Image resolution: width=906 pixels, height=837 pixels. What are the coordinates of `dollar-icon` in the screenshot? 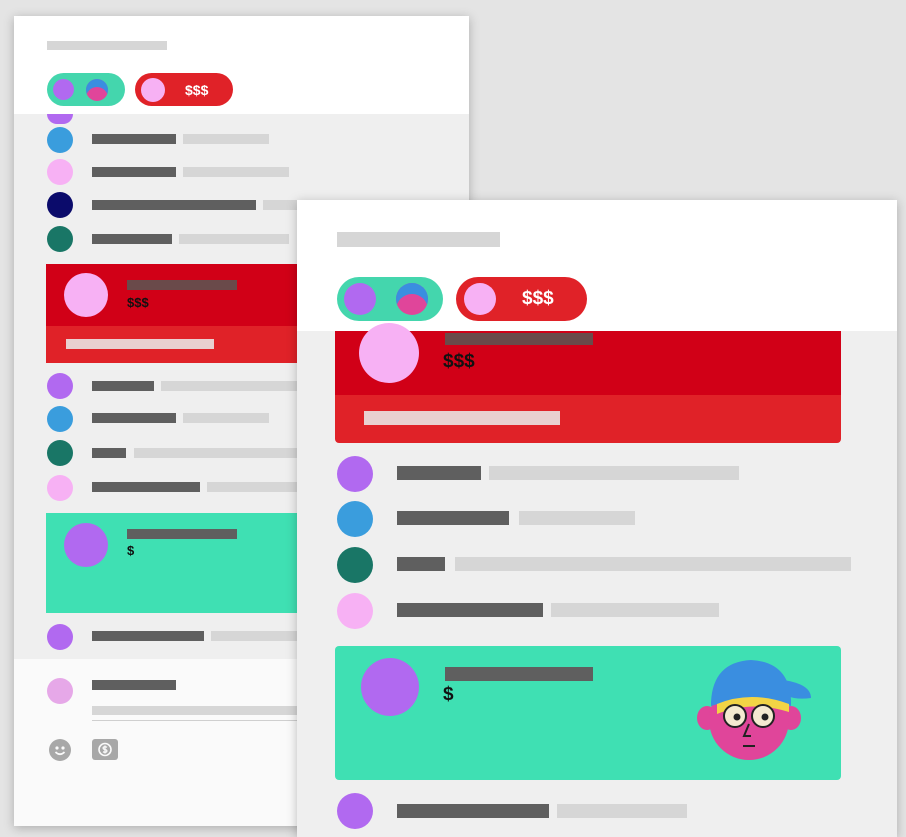 It's located at (105, 749).